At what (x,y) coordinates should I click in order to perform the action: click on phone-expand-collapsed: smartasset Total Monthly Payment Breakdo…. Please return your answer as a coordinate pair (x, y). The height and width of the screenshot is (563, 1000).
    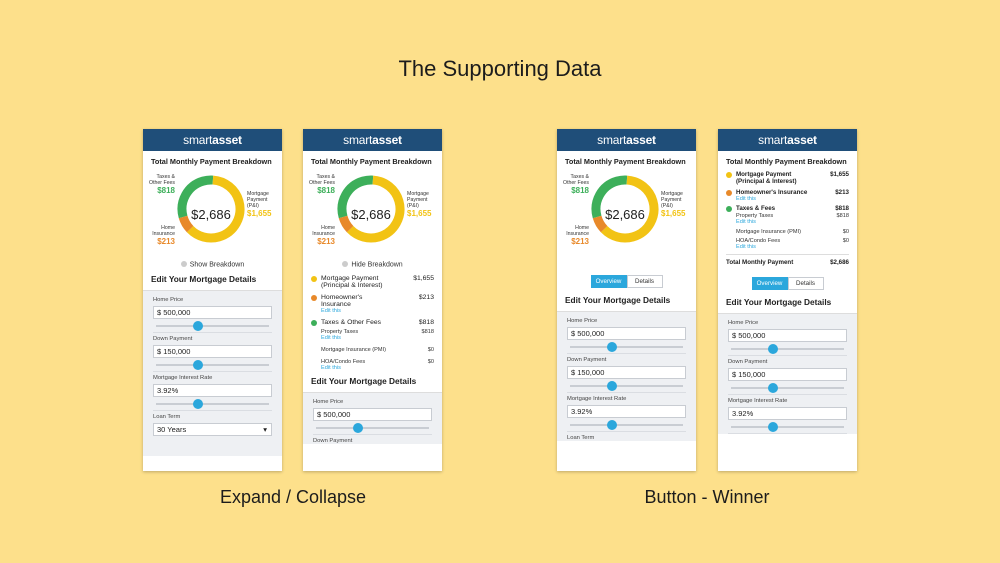
    Looking at the image, I should click on (212, 300).